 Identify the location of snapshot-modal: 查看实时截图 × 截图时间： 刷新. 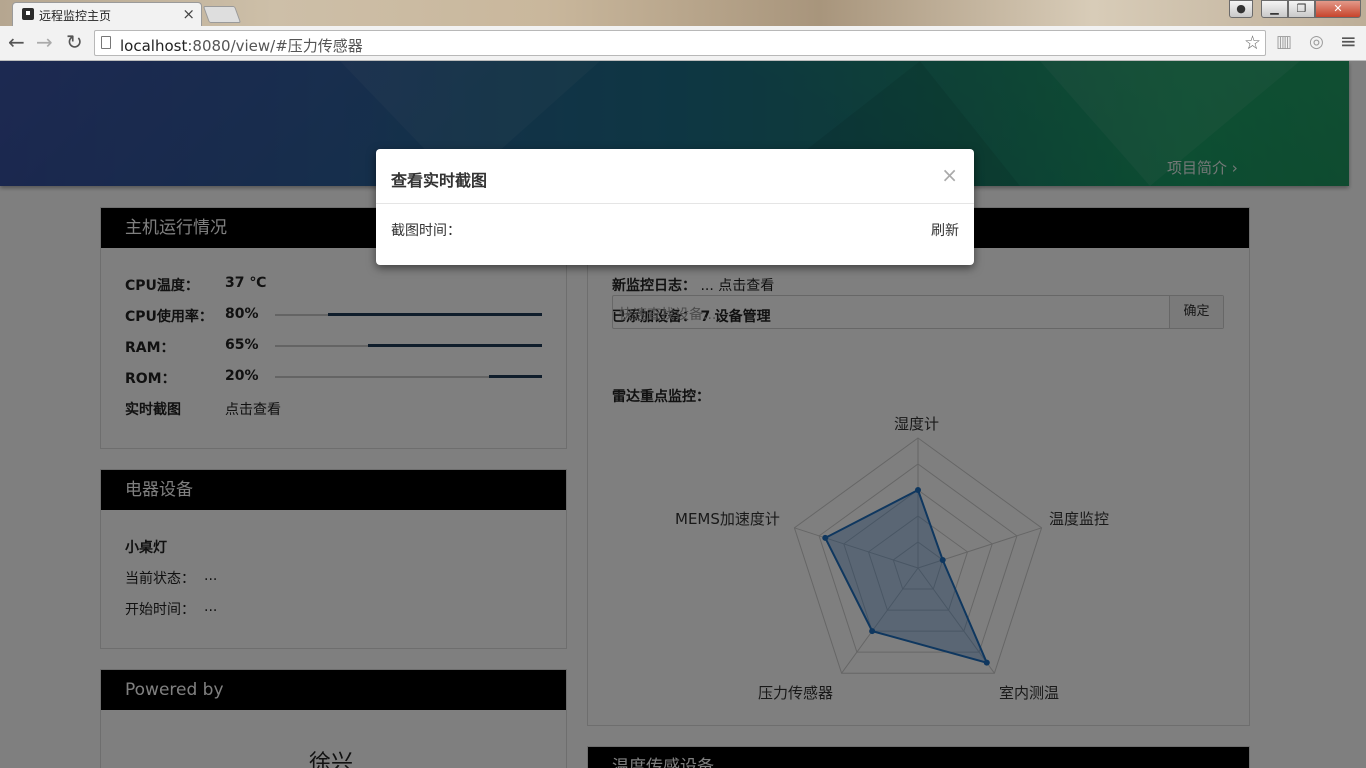
(675, 207).